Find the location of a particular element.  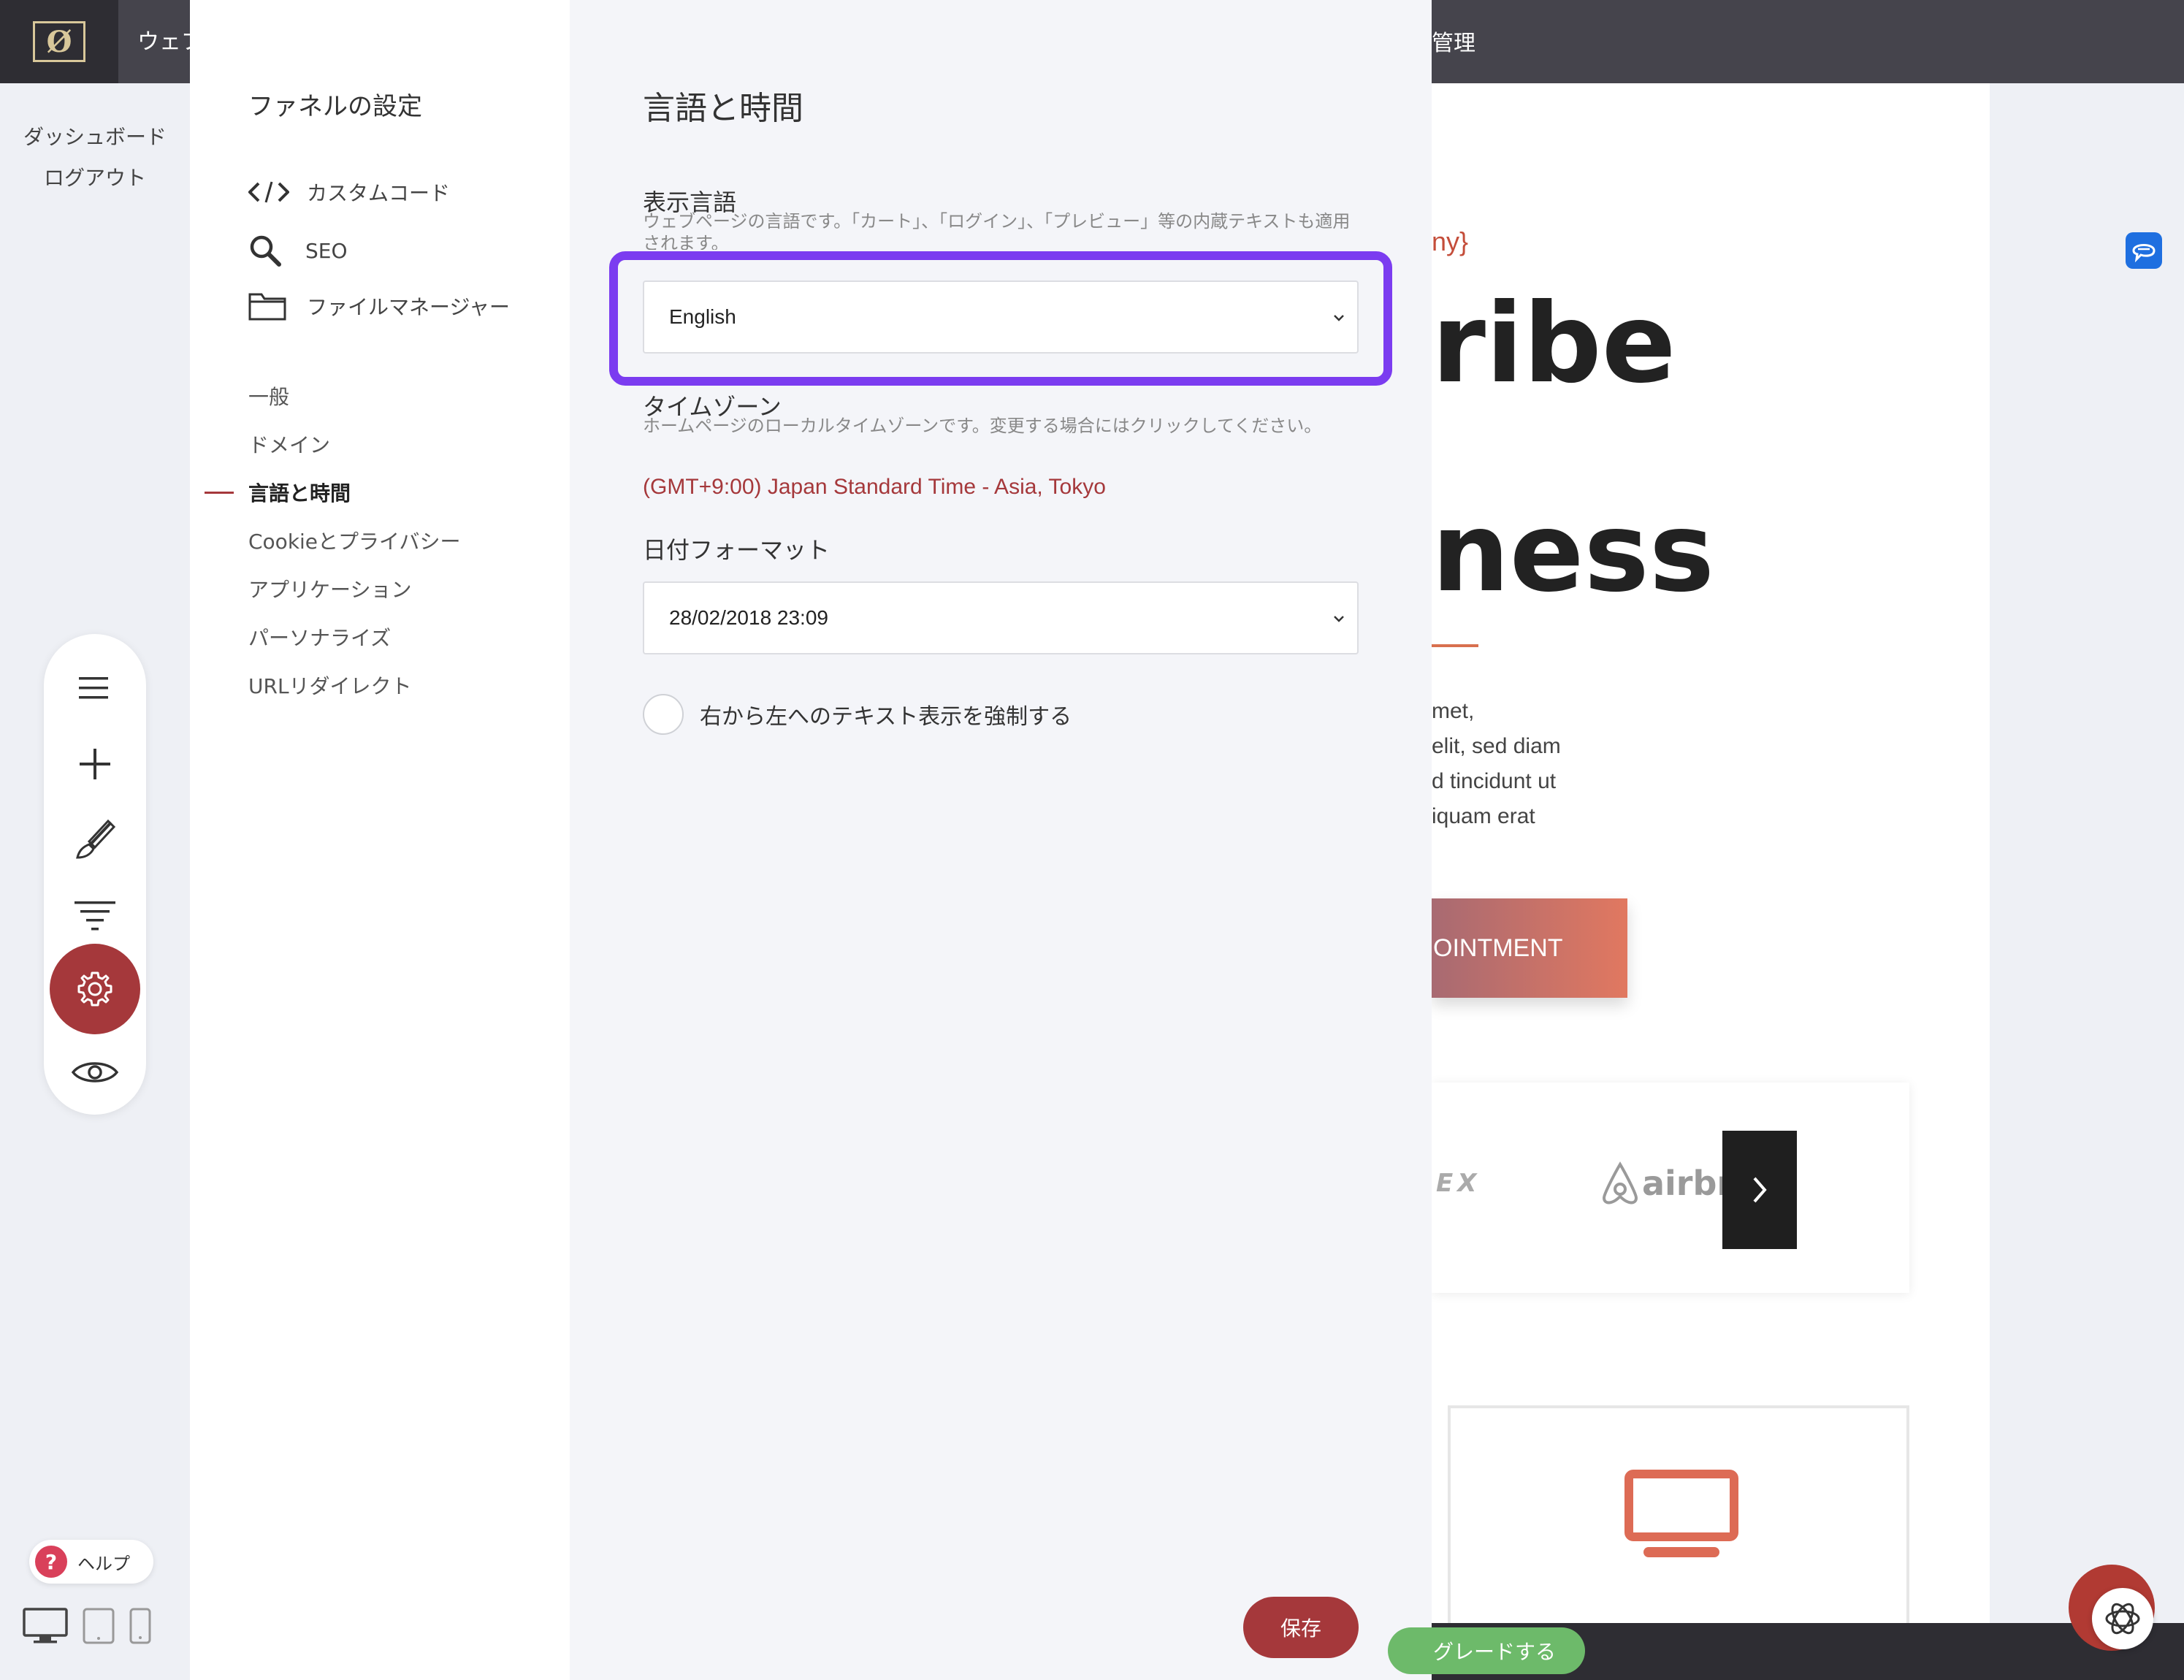

help-icon: ? is located at coordinates (51, 1562).